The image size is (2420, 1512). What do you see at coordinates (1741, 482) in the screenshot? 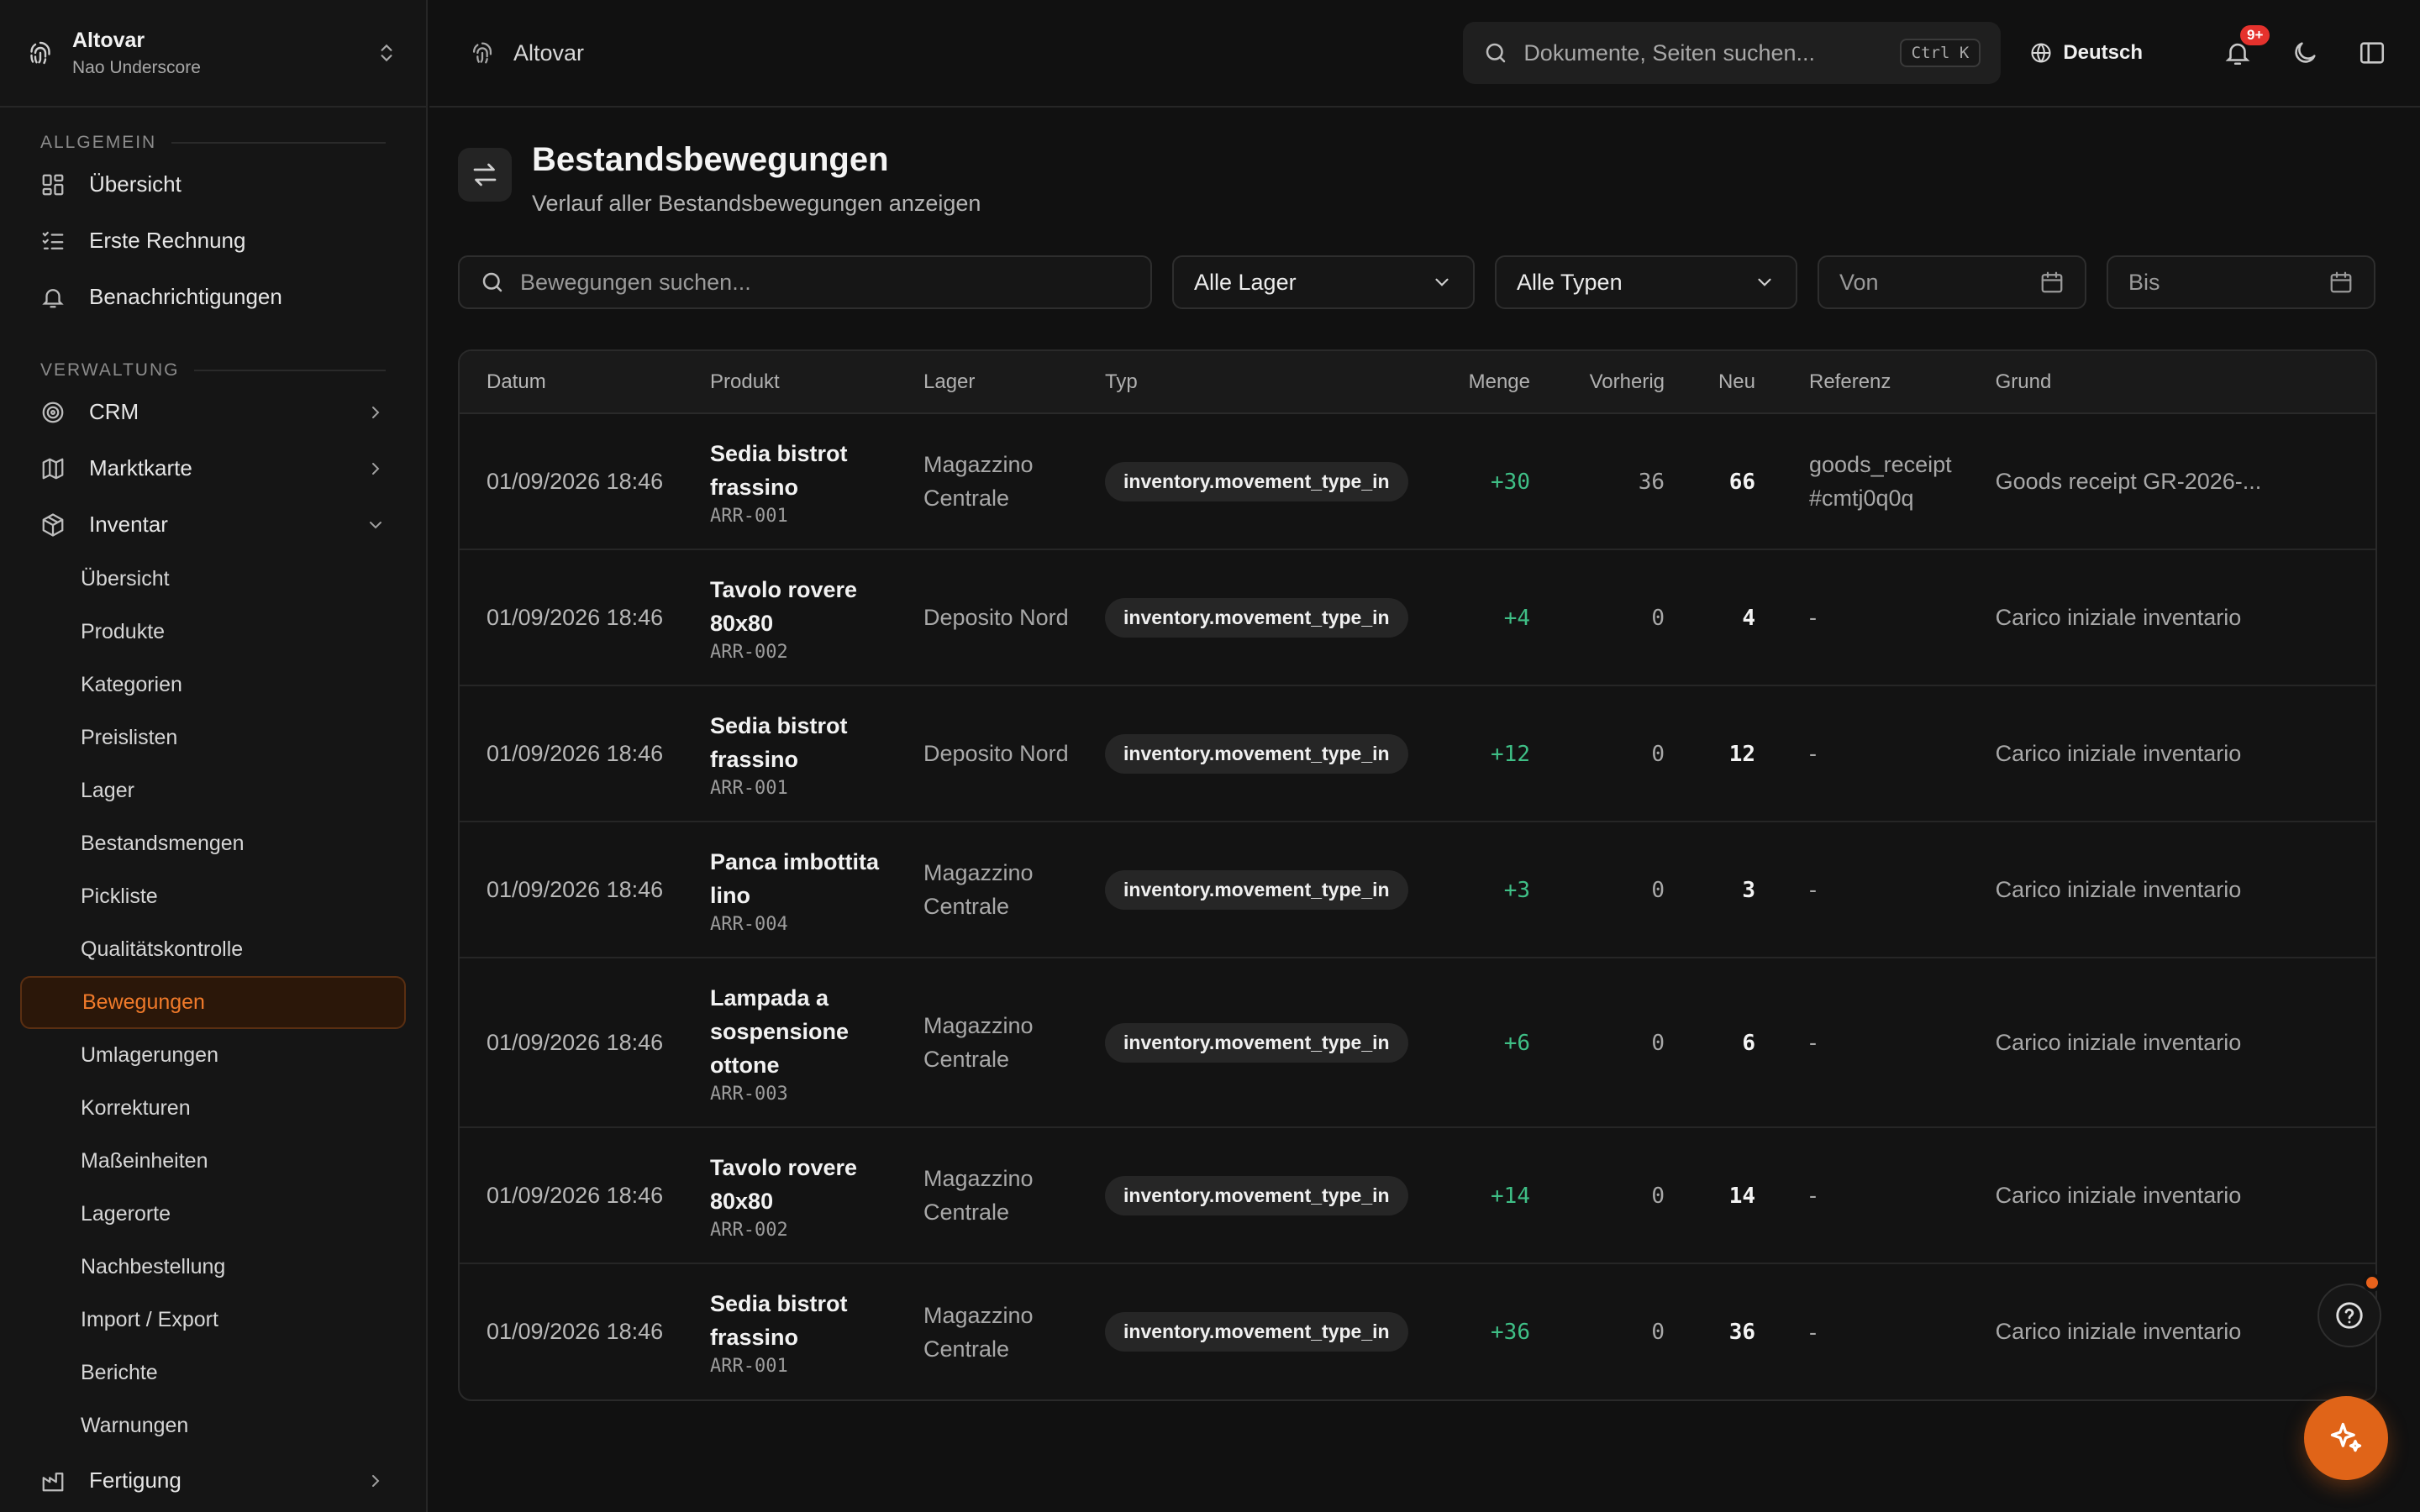
I see `new-value: 66` at bounding box center [1741, 482].